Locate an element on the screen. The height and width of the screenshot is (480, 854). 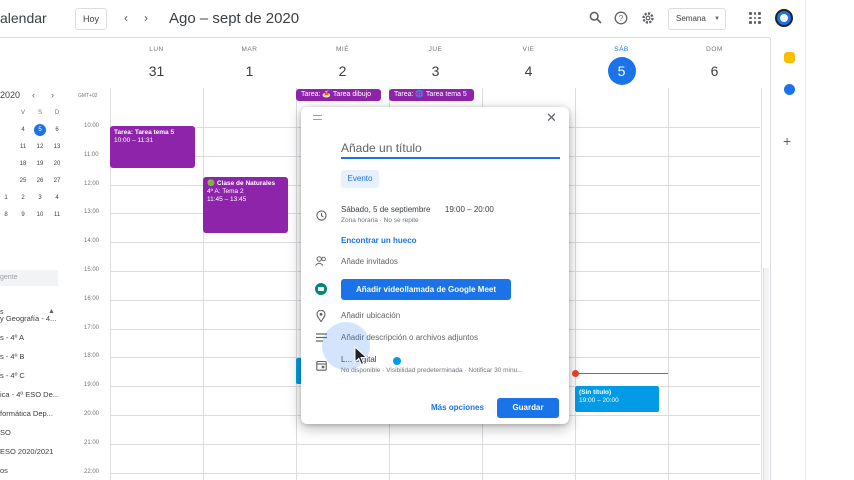
new-event-placeholder: (Sin título) 19:00 – 20:00 is located at coordinates (617, 399).